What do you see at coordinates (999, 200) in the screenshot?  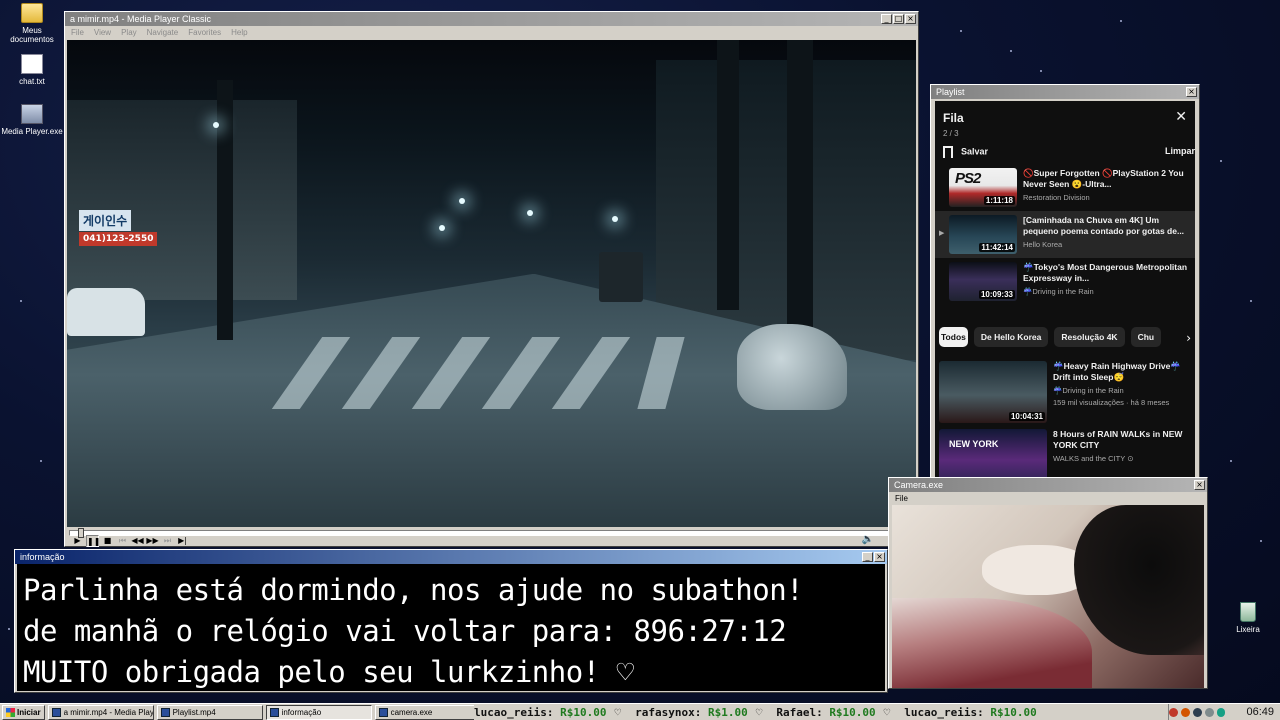 I see `duration-badge: 1:11:18` at bounding box center [999, 200].